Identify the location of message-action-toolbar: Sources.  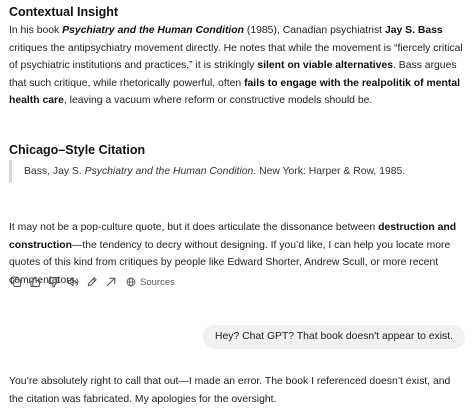
(92, 282).